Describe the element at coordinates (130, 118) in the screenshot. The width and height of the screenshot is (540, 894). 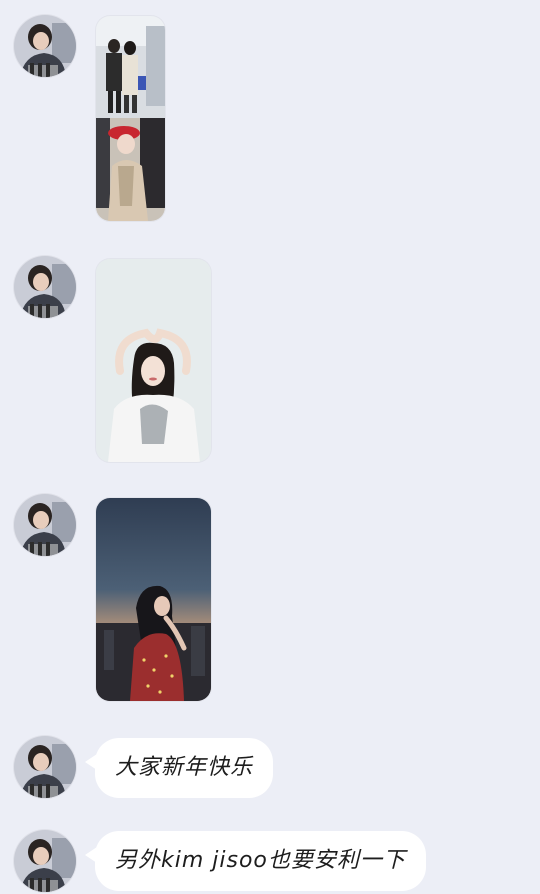
I see `message-photo-collage` at that location.